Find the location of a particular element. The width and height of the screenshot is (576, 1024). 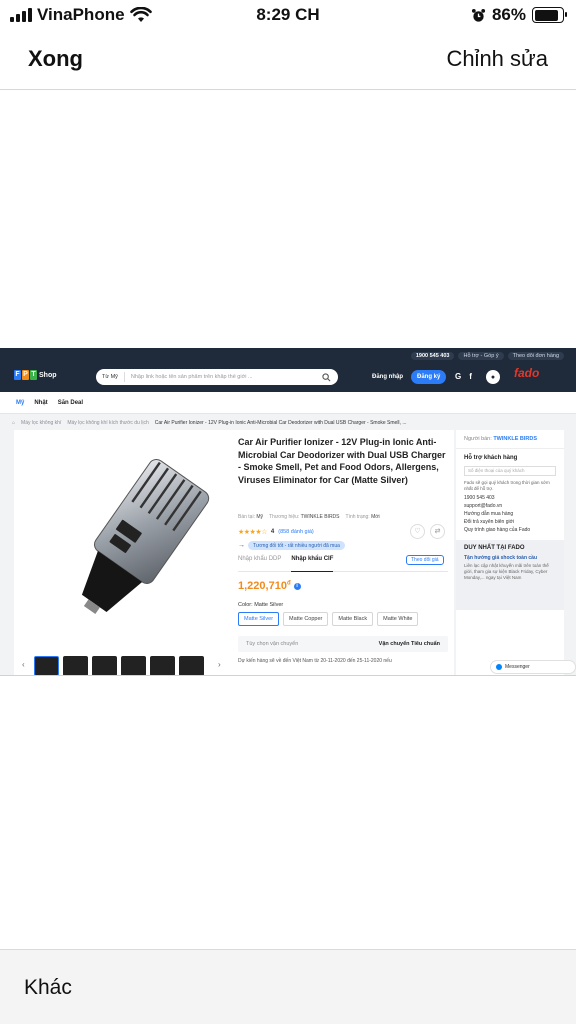

color-option: Matte White is located at coordinates (398, 619).